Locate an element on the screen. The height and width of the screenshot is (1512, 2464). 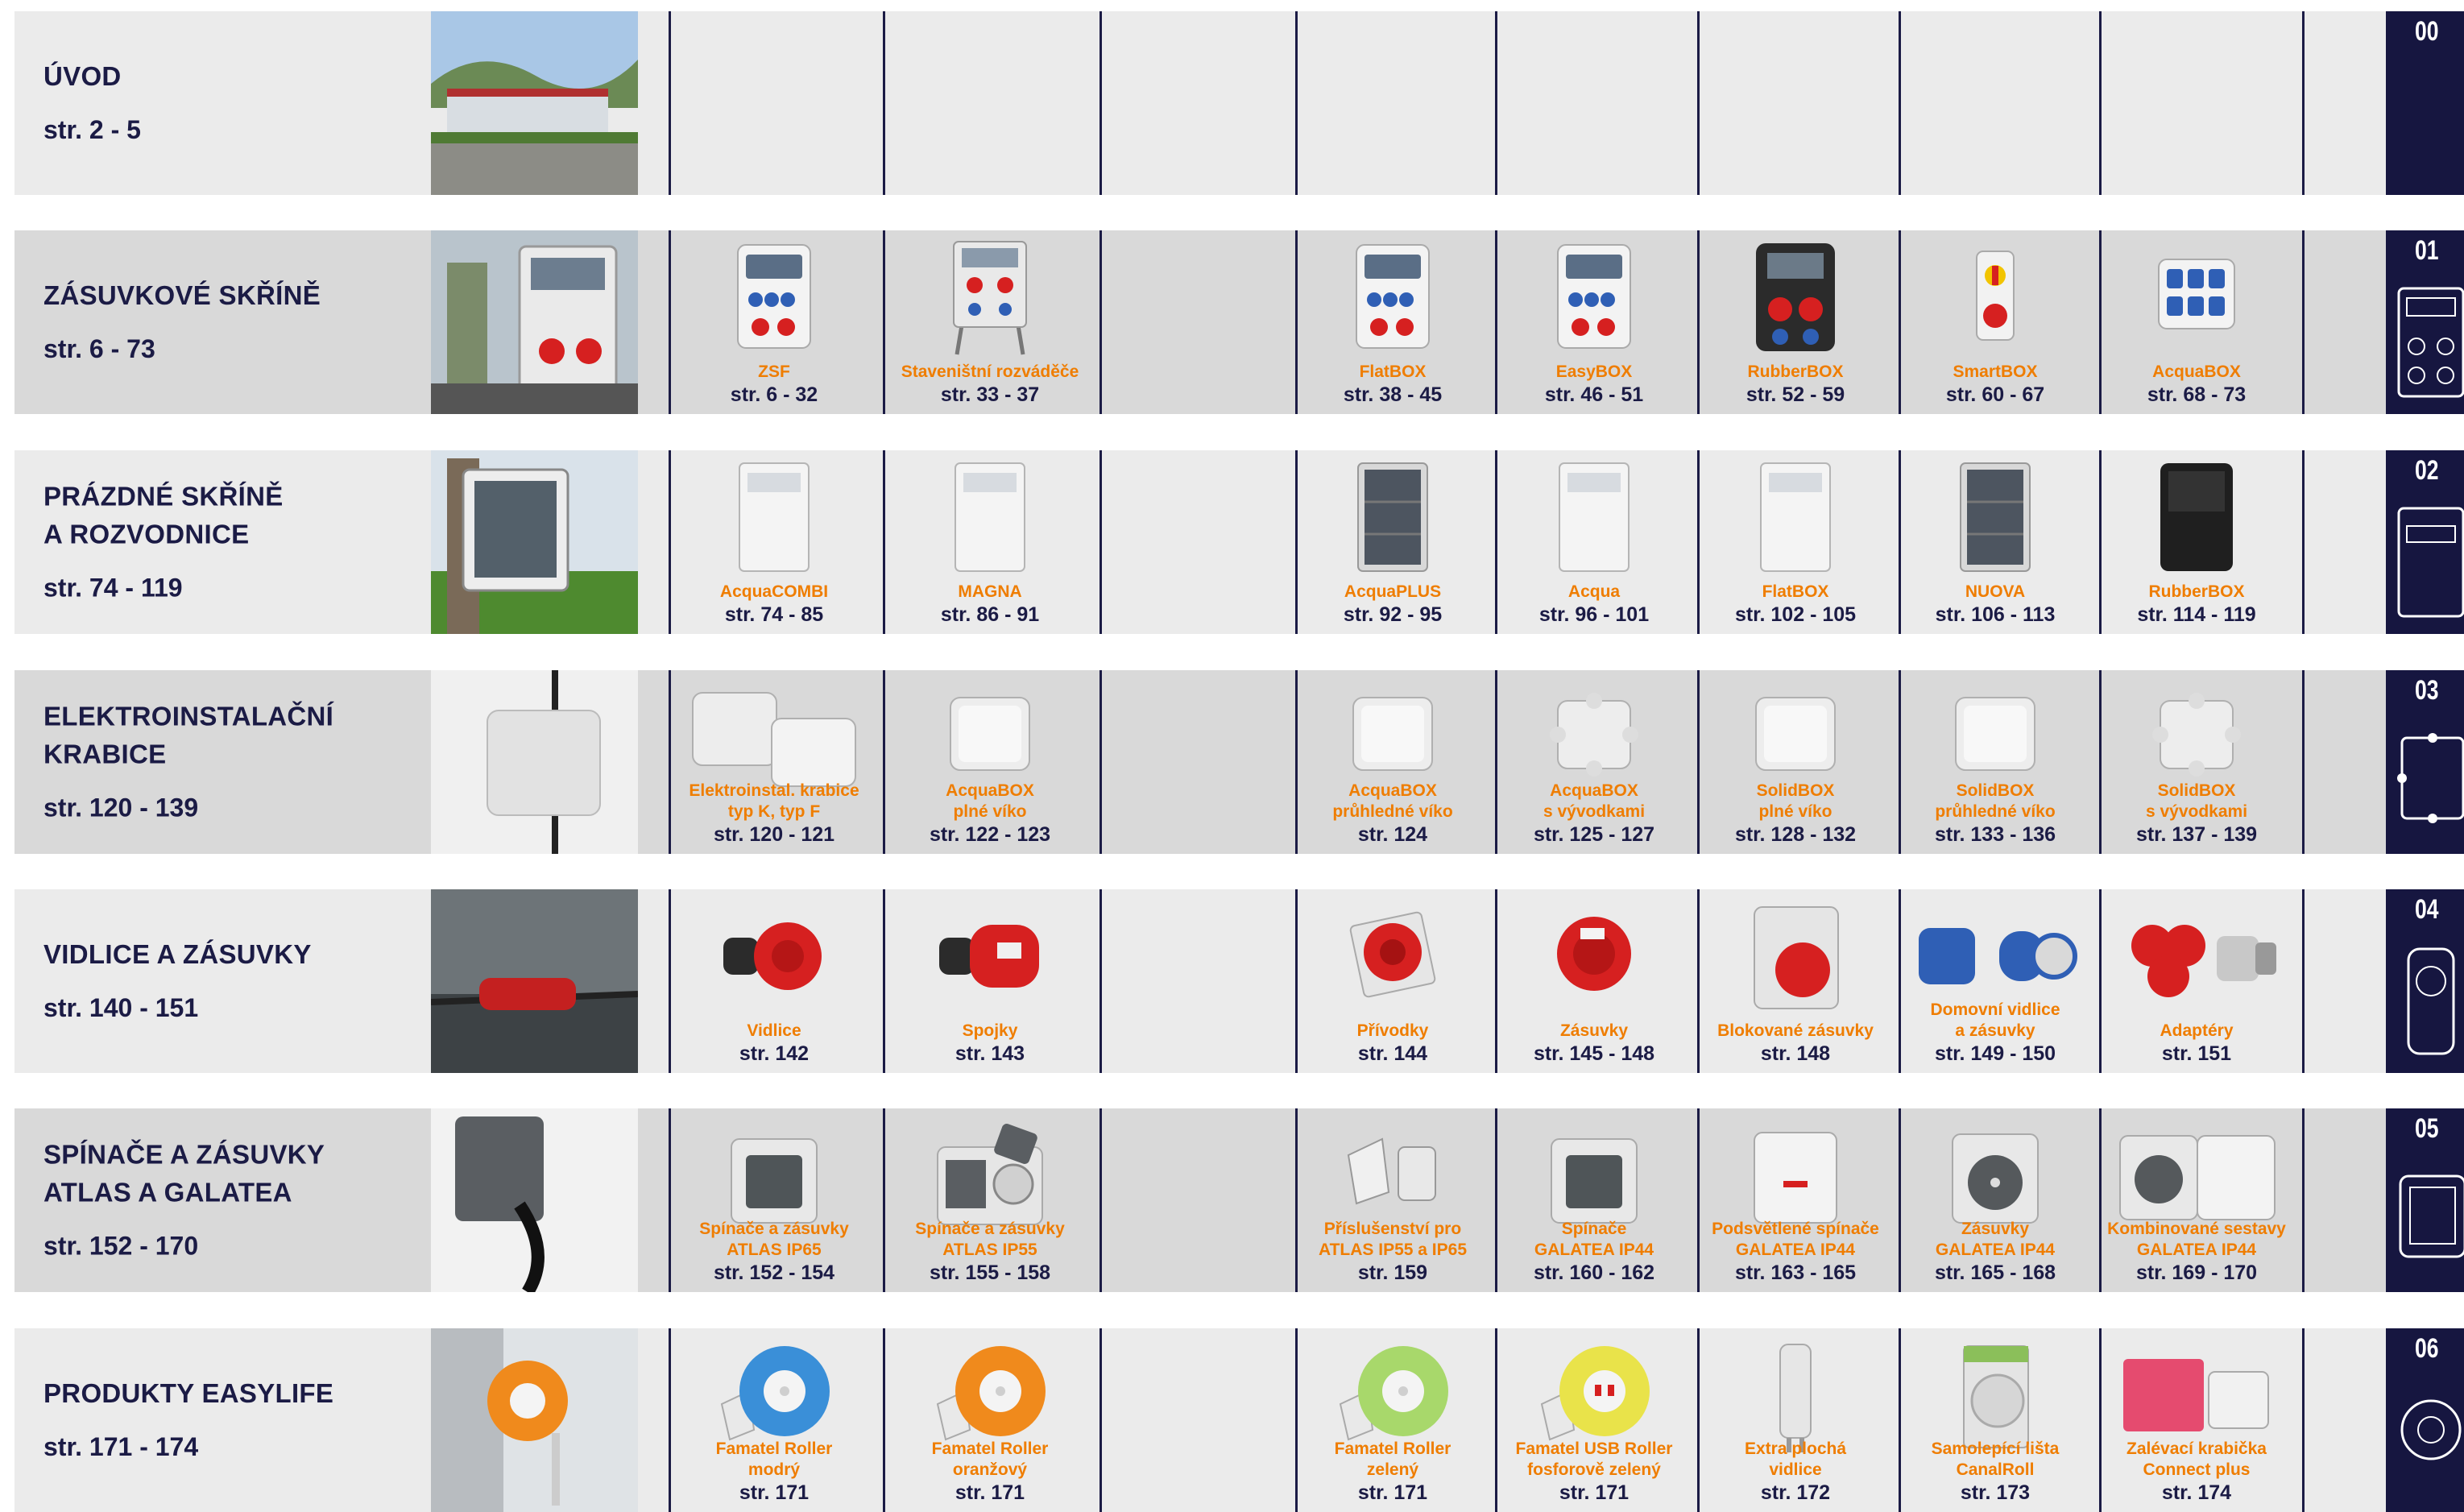
product-caption: Staveništní rozváděče str. 33 - 37 is located at coordinates (990, 385).